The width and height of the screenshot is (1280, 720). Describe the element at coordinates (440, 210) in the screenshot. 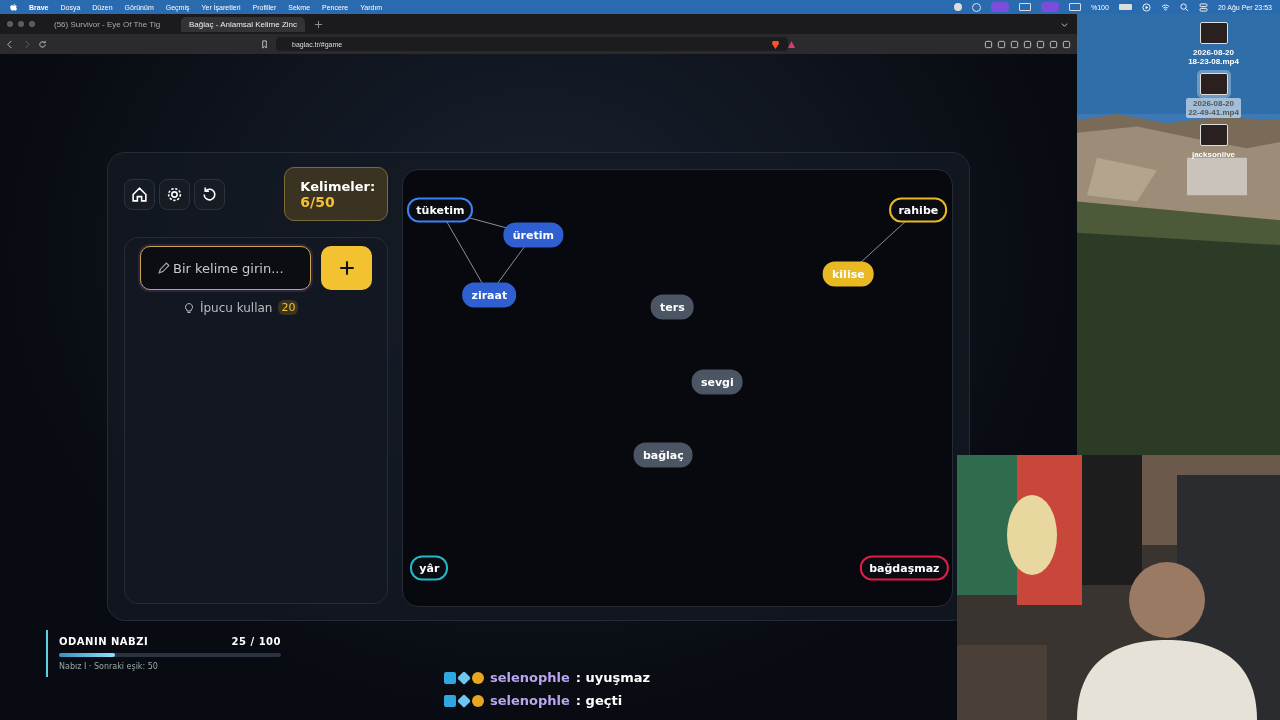

I see `word-node: tüketim` at that location.